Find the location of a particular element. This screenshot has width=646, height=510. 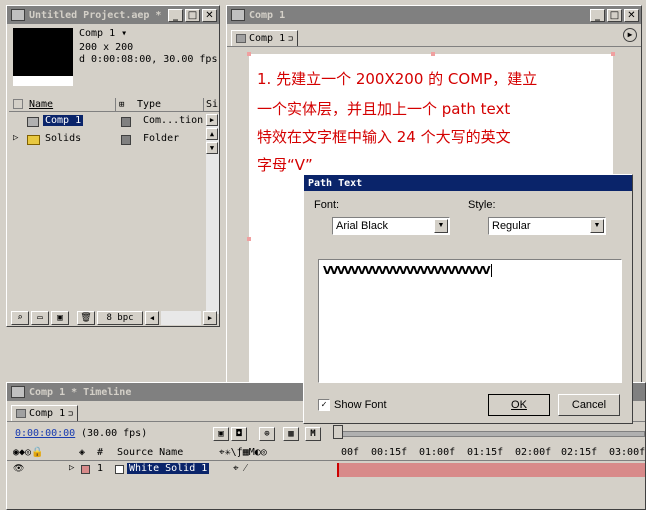

project-toolbar: ⌕ ▭ ▣ 🗑 8 bpc ◀ ▶ is located at coordinates (114, 318).